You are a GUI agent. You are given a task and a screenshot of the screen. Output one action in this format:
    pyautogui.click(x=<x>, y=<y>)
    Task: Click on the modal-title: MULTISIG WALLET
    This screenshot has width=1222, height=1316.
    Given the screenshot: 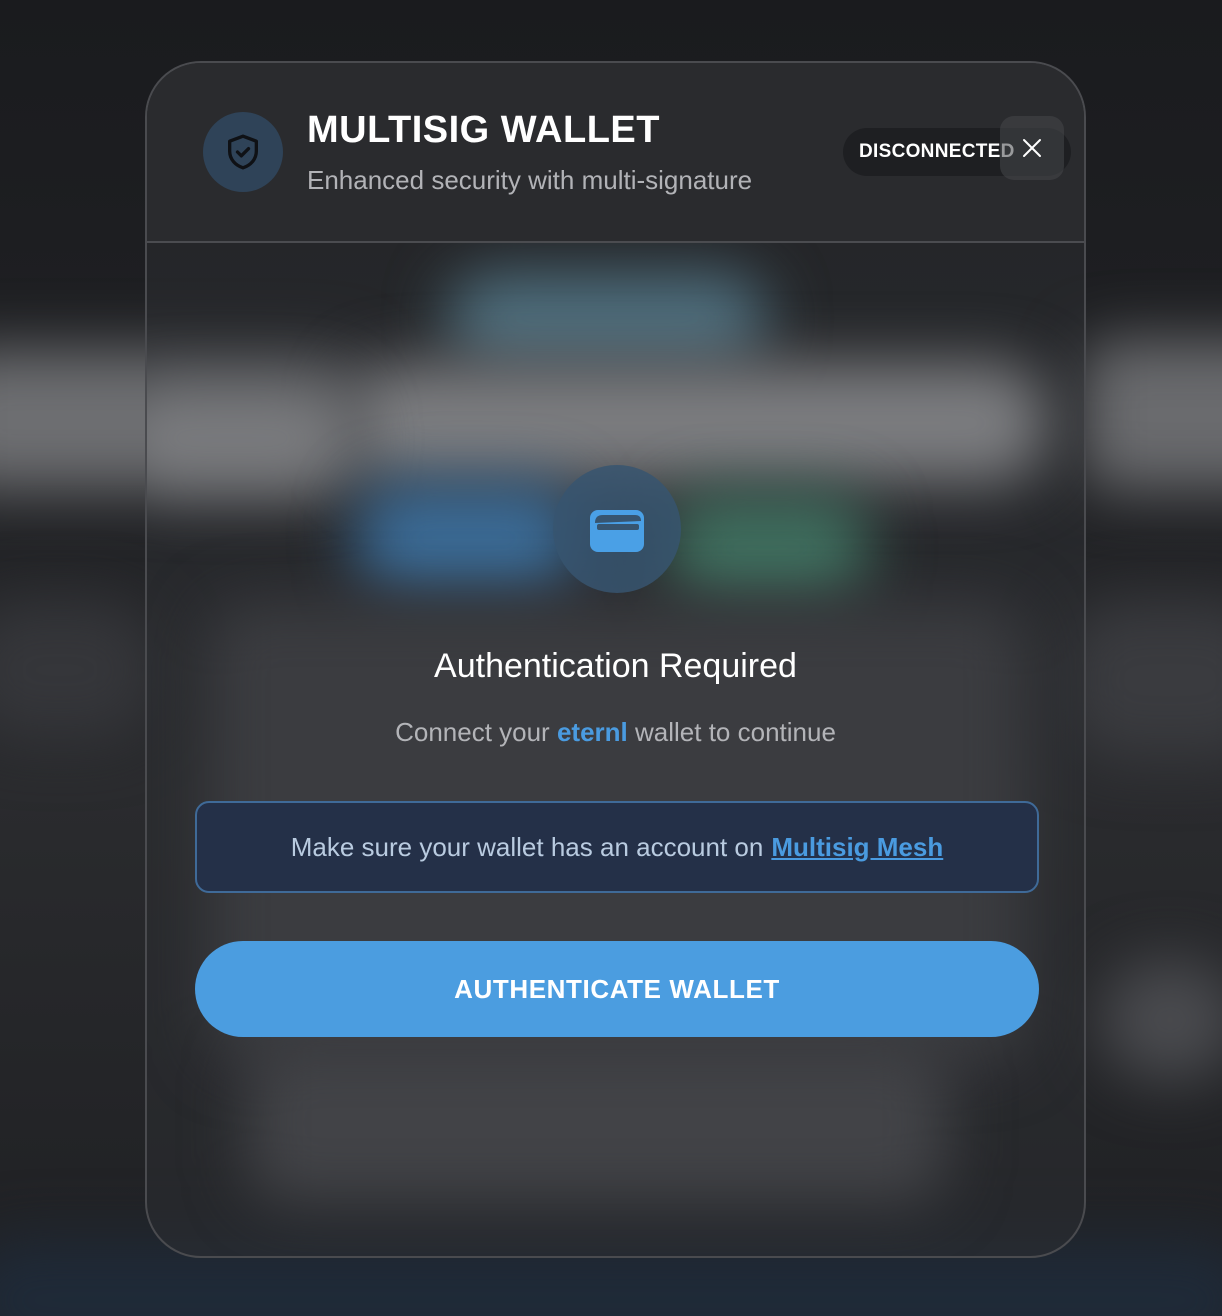 What is the action you would take?
    pyautogui.click(x=483, y=130)
    